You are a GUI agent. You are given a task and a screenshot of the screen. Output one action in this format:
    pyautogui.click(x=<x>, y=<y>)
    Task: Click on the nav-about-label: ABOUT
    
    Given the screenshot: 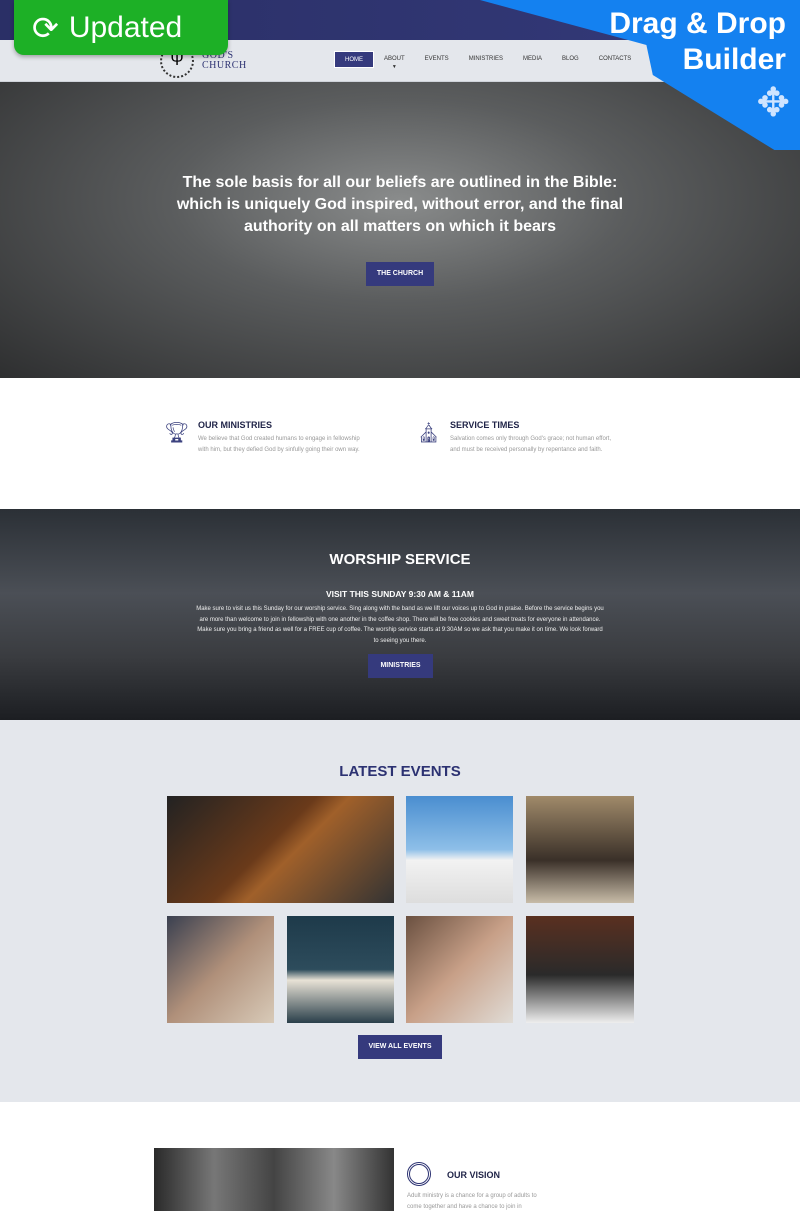 What is the action you would take?
    pyautogui.click(x=394, y=59)
    